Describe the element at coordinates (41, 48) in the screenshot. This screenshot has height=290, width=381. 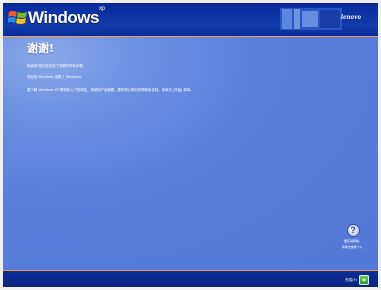
I see `page-title: 谢谢!` at that location.